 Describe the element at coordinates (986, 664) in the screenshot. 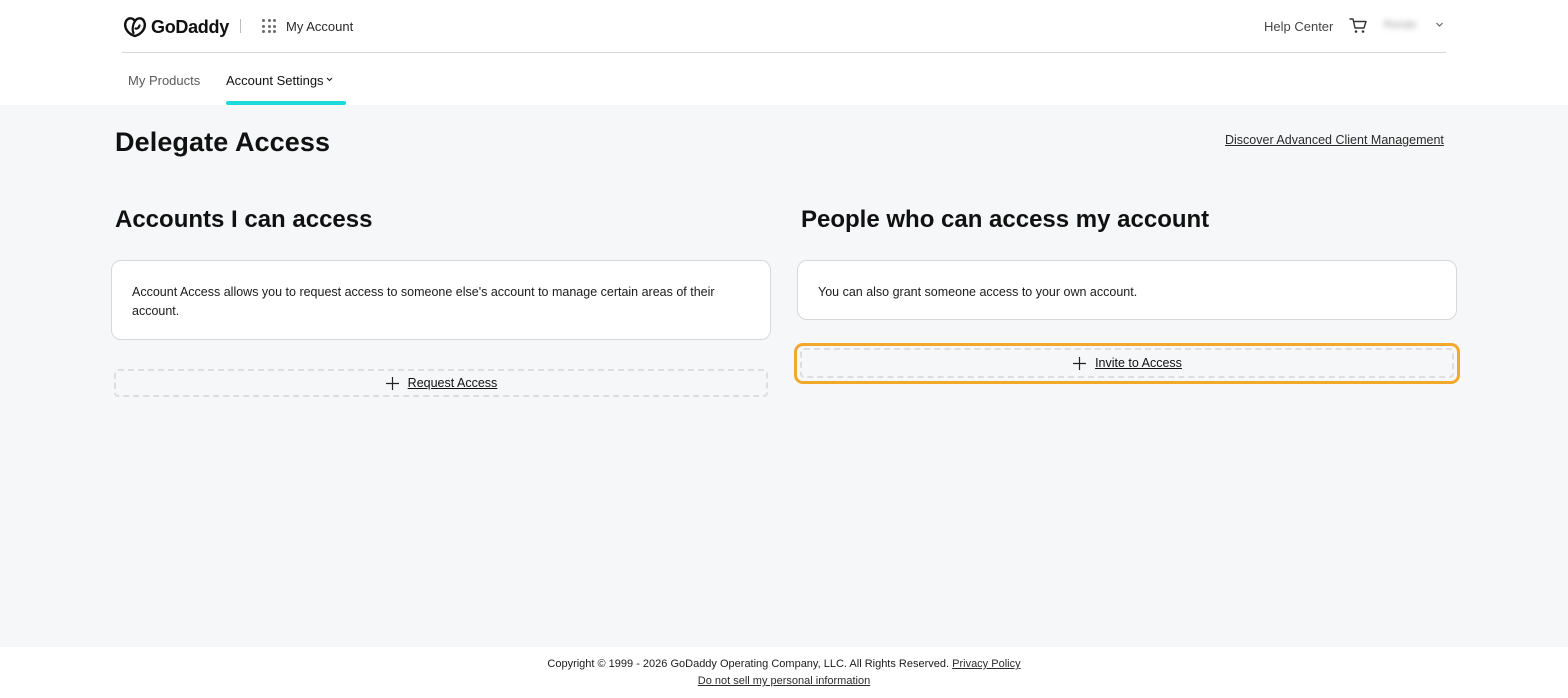

I see `privacy-policy-link: Privacy Policy` at that location.